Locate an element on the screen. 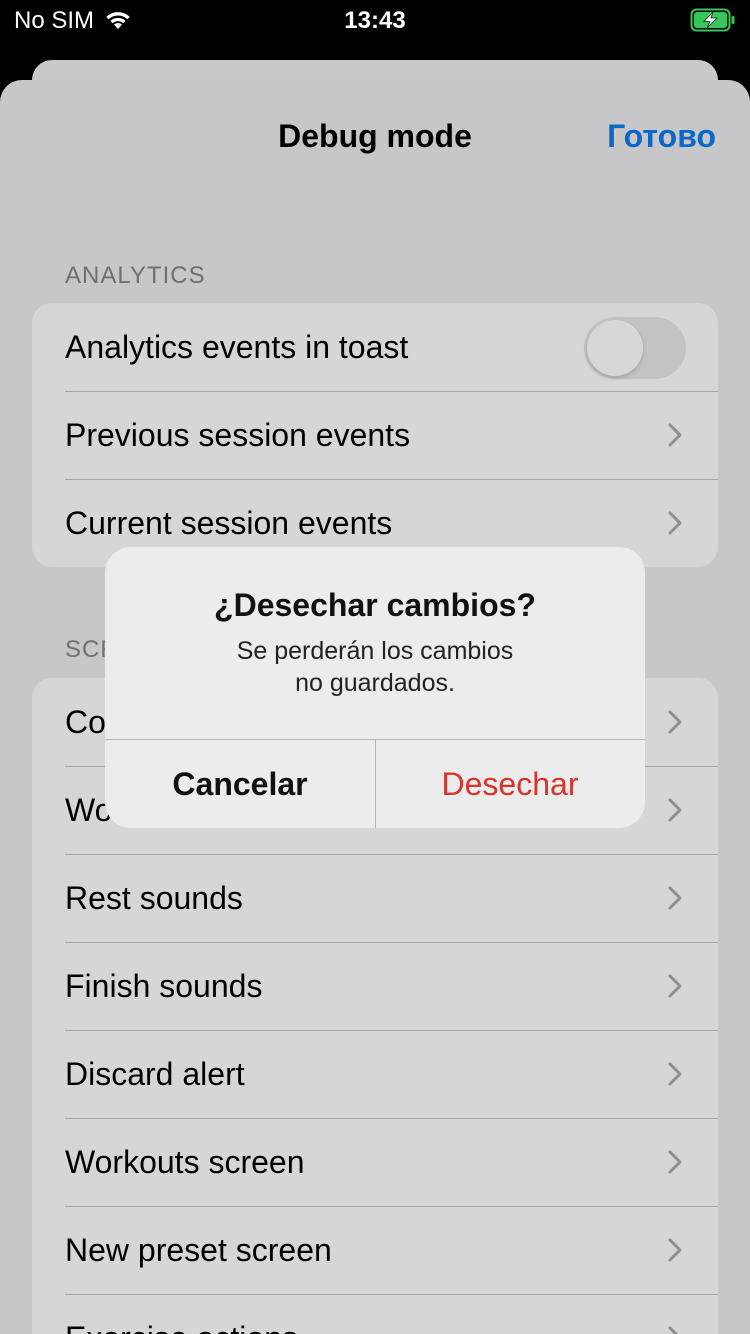 The width and height of the screenshot is (750, 1334). row-label: Analytics events in toast is located at coordinates (237, 347).